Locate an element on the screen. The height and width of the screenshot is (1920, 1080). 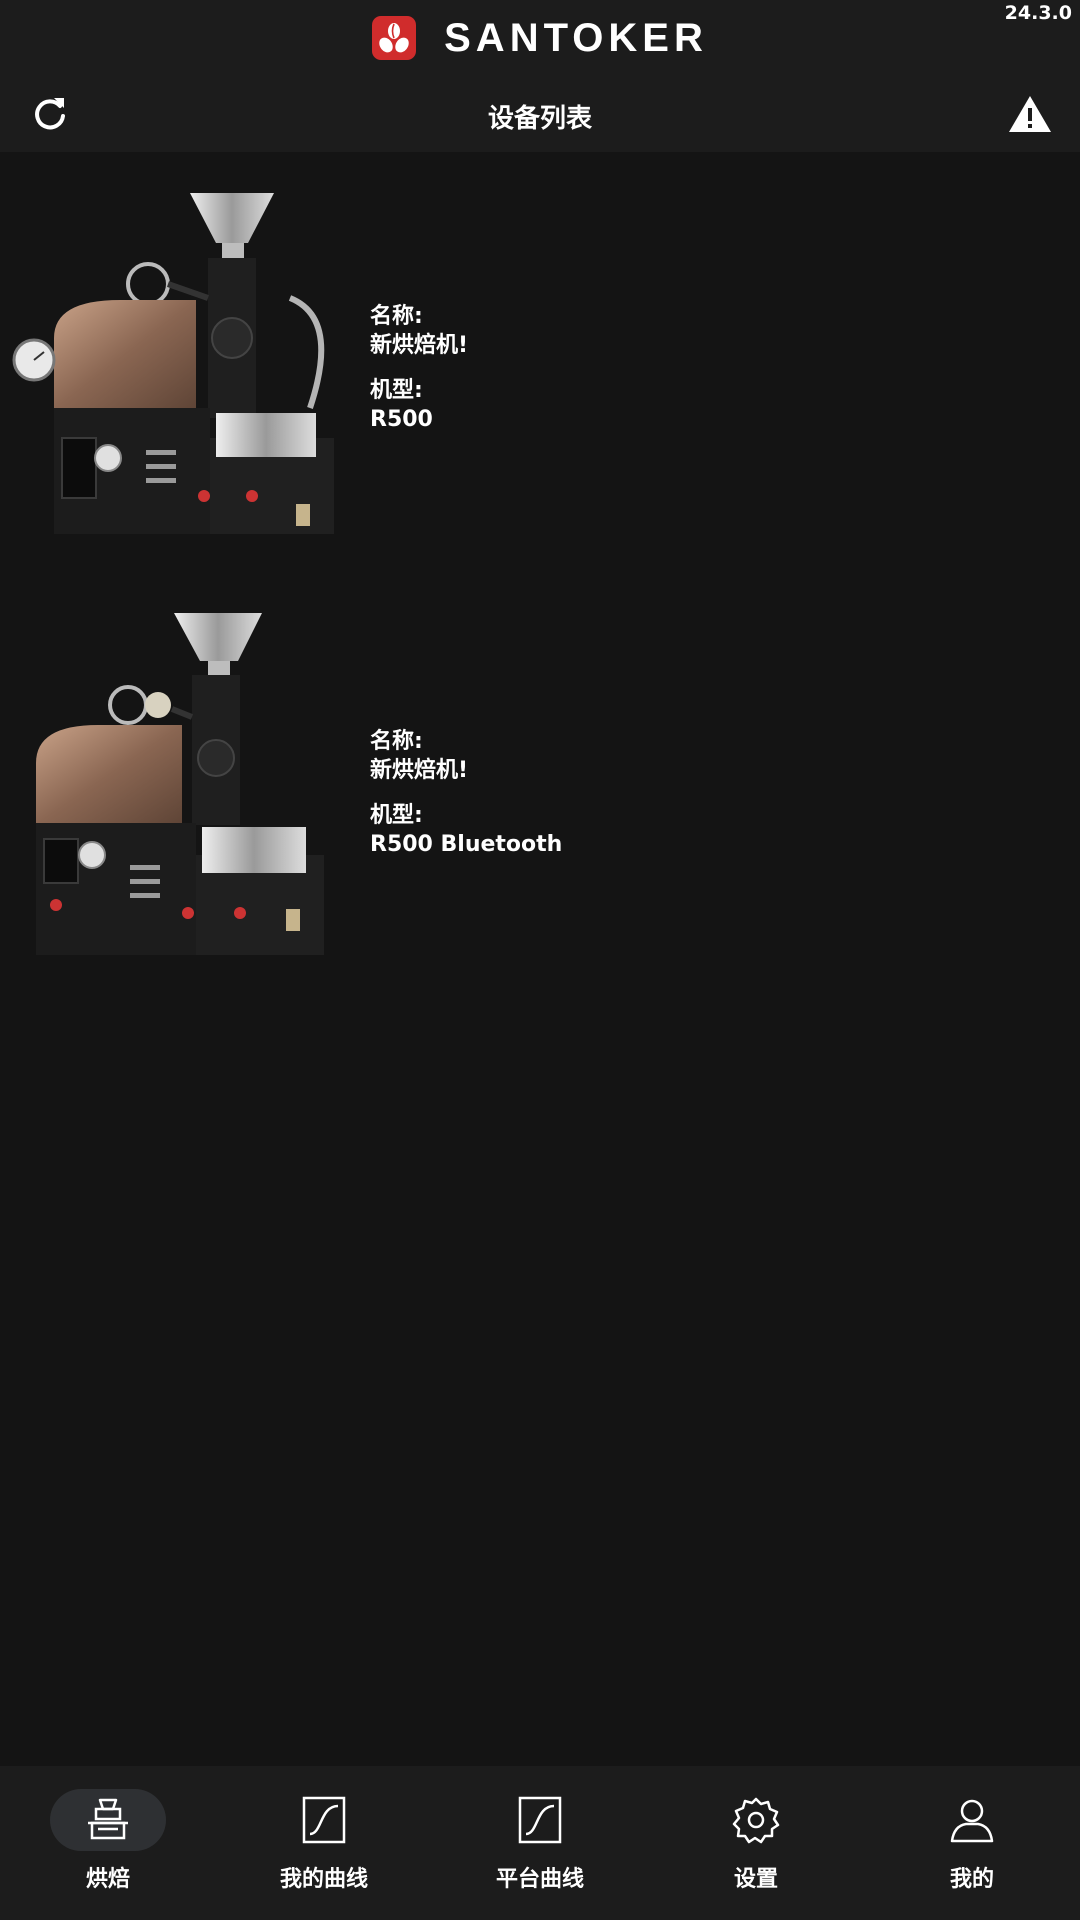
nav-item-profile: 我的 is located at coordinates (972, 1843).